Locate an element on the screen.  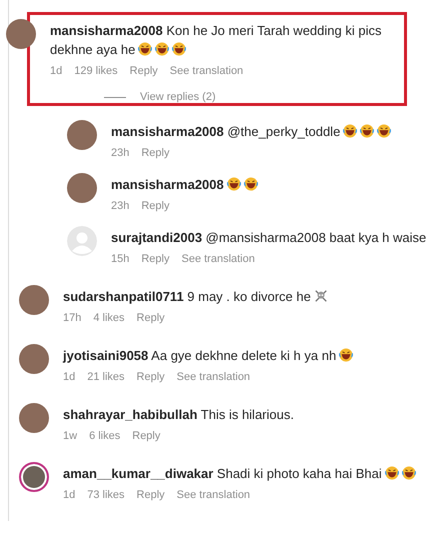
likes-count: 6 likes is located at coordinates (104, 436).